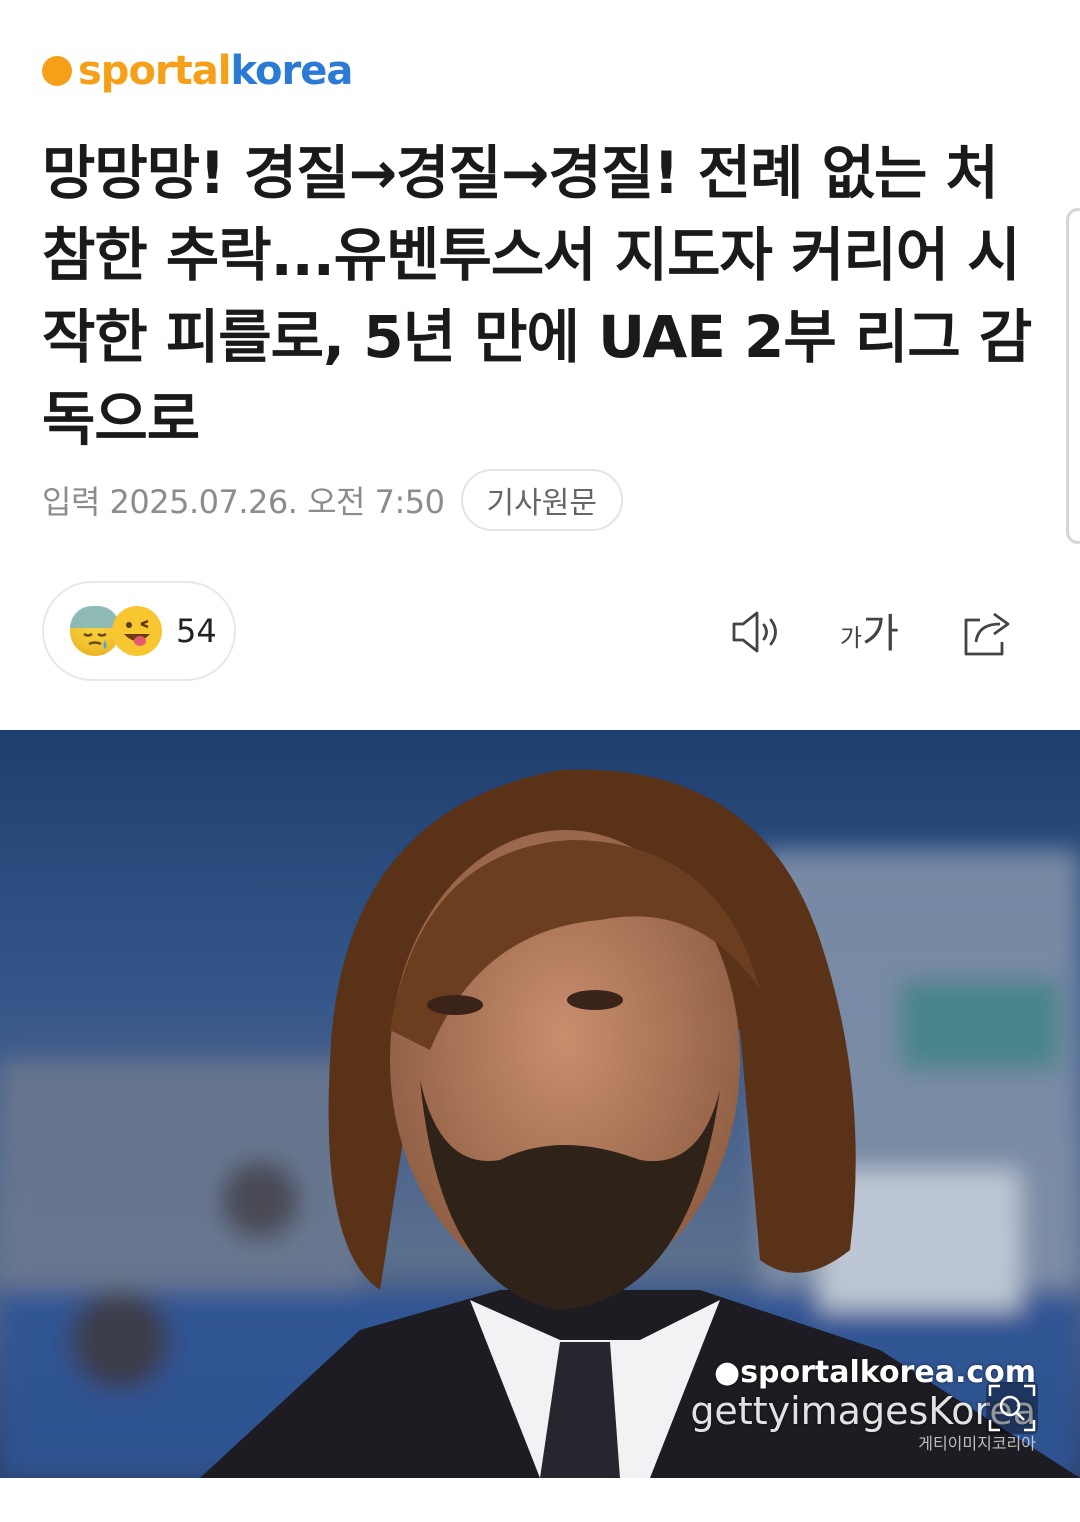  What do you see at coordinates (863, 1411) in the screenshot?
I see `watermark-gettyimages: gettyimagesKorea` at bounding box center [863, 1411].